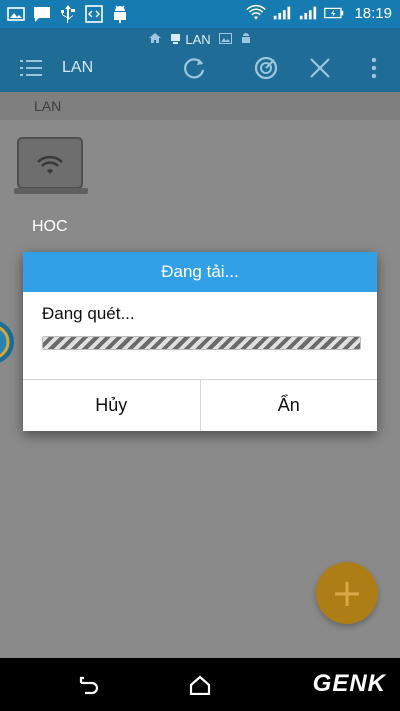  I want to click on watermark-logo: GENK, so click(349, 683).